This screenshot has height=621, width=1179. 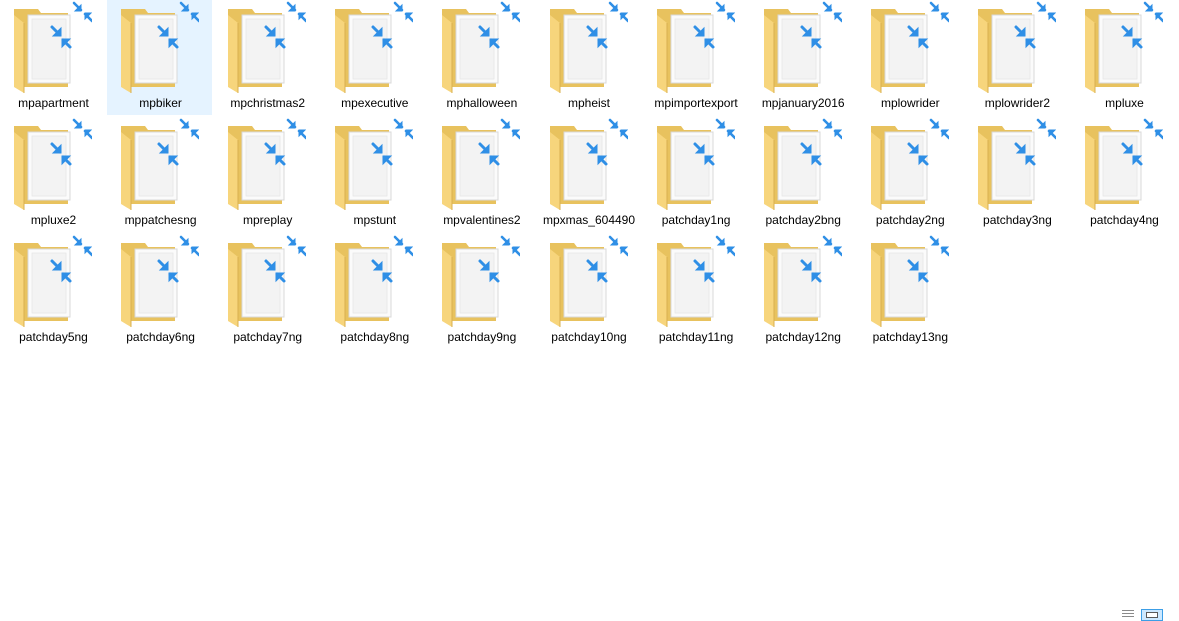 I want to click on folder-item-mpheist: mpheist, so click(x=588, y=57).